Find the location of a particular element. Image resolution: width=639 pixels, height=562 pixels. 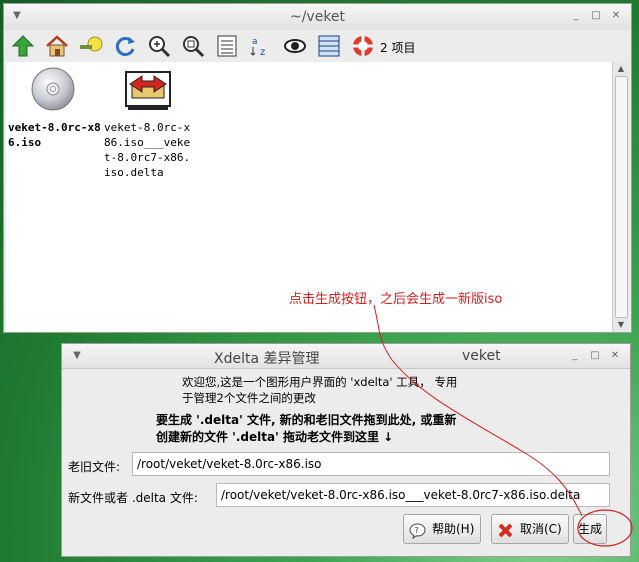

xdelta-title-host: veket is located at coordinates (481, 356).